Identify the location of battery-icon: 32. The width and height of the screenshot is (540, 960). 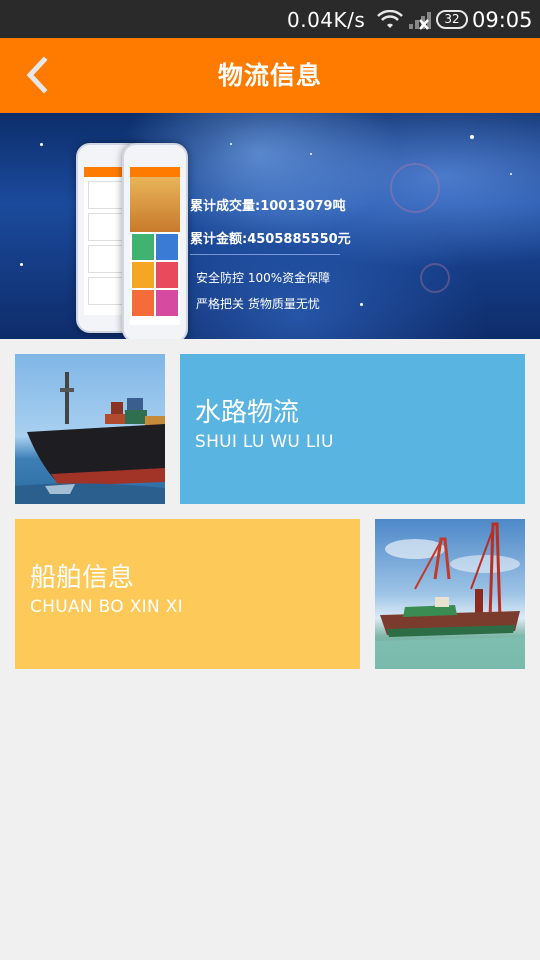
(452, 19).